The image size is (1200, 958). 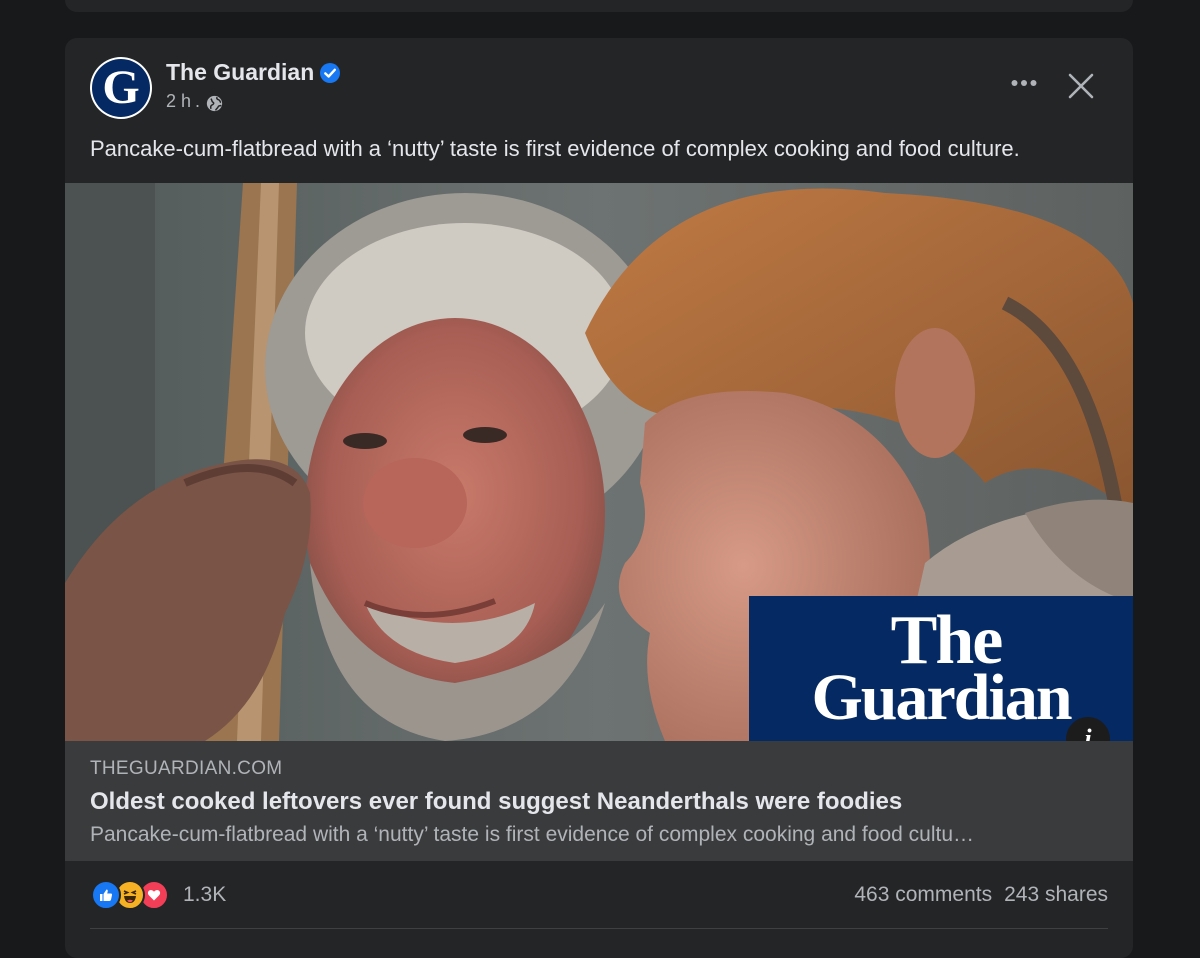 I want to click on shares-count: 243 shares, so click(x=1056, y=895).